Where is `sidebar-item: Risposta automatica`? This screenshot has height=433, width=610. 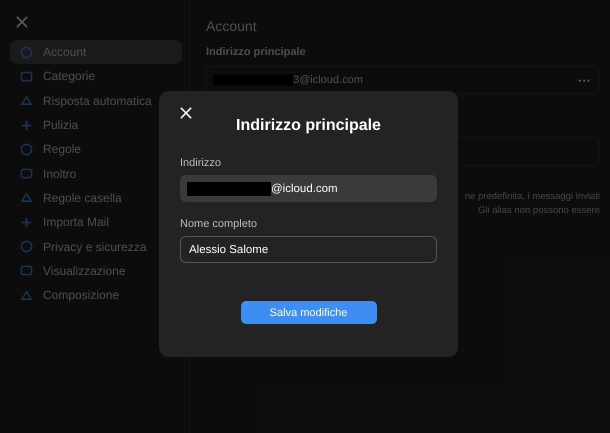
sidebar-item: Risposta automatica is located at coordinates (96, 100).